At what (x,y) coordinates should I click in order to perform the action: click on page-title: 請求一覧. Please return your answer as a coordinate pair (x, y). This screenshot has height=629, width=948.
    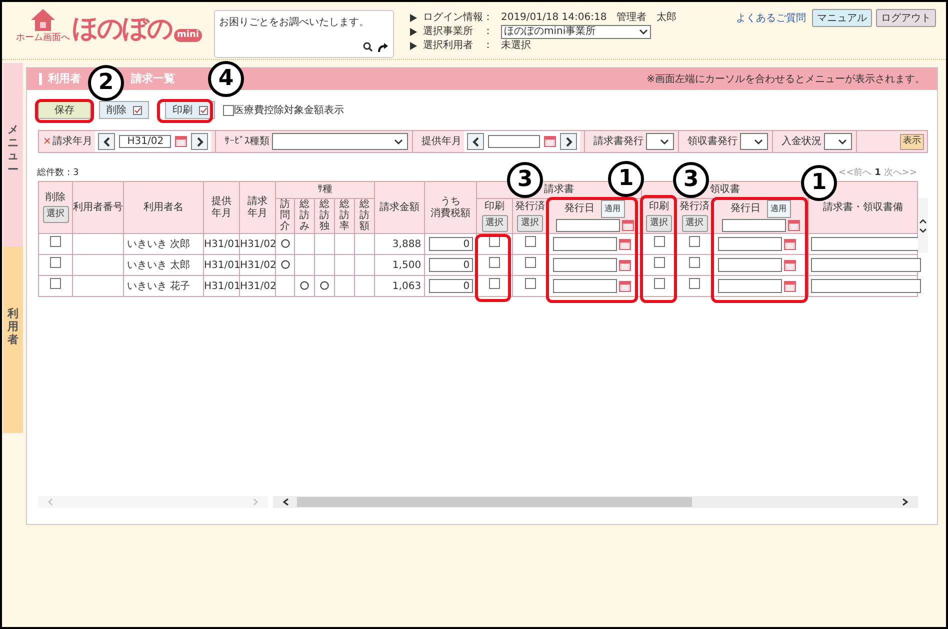
    Looking at the image, I should click on (153, 78).